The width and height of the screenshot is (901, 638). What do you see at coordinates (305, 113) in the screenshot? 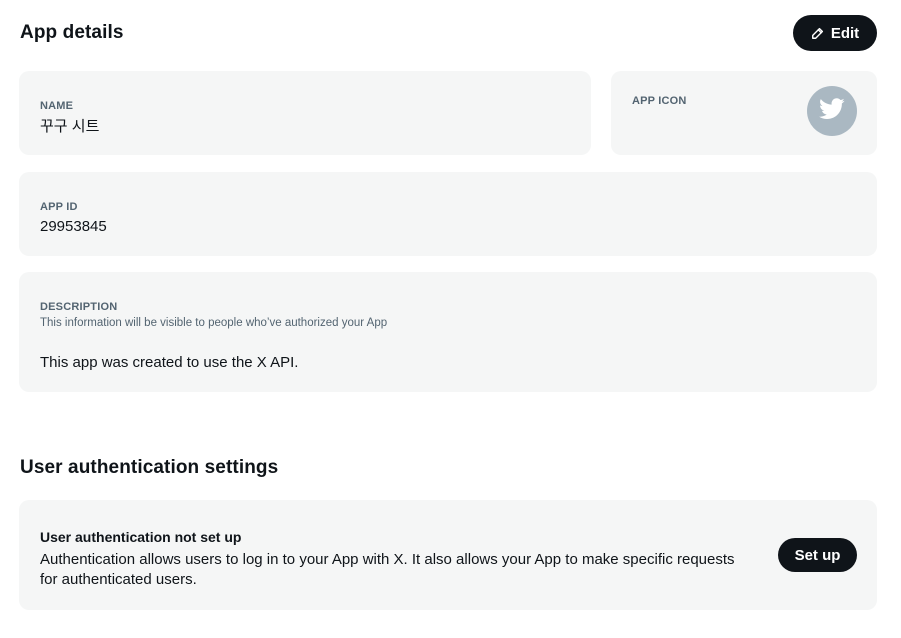
I see `name-card: NAME 꾸구 시트` at bounding box center [305, 113].